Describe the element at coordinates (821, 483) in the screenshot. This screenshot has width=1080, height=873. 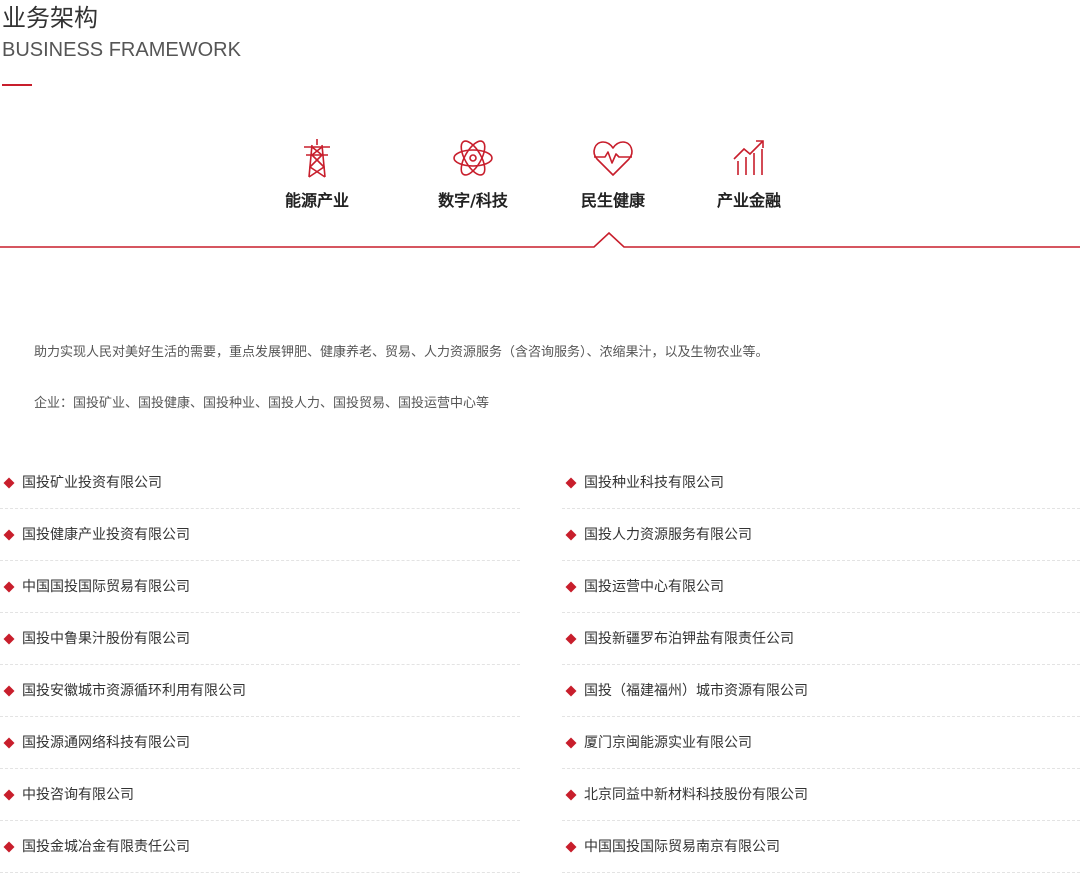
I see `company-item: 国投种业科技有限公司` at that location.